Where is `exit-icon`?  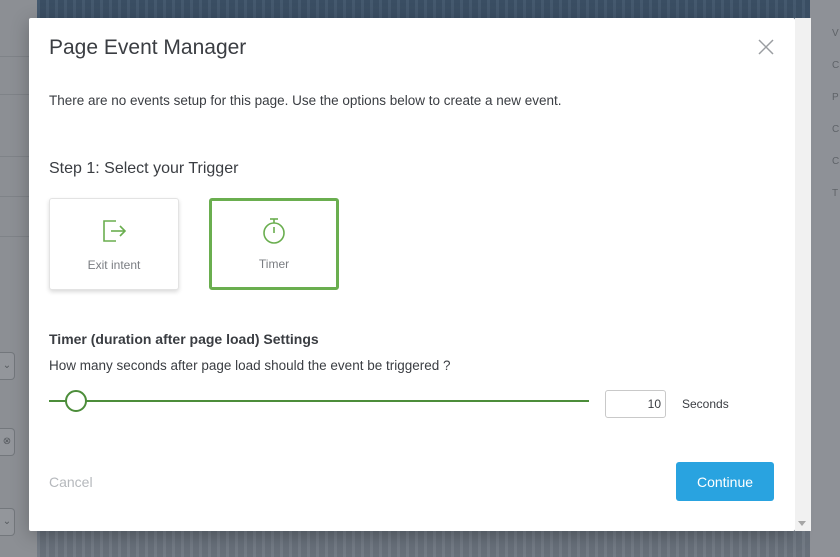 exit-icon is located at coordinates (114, 233).